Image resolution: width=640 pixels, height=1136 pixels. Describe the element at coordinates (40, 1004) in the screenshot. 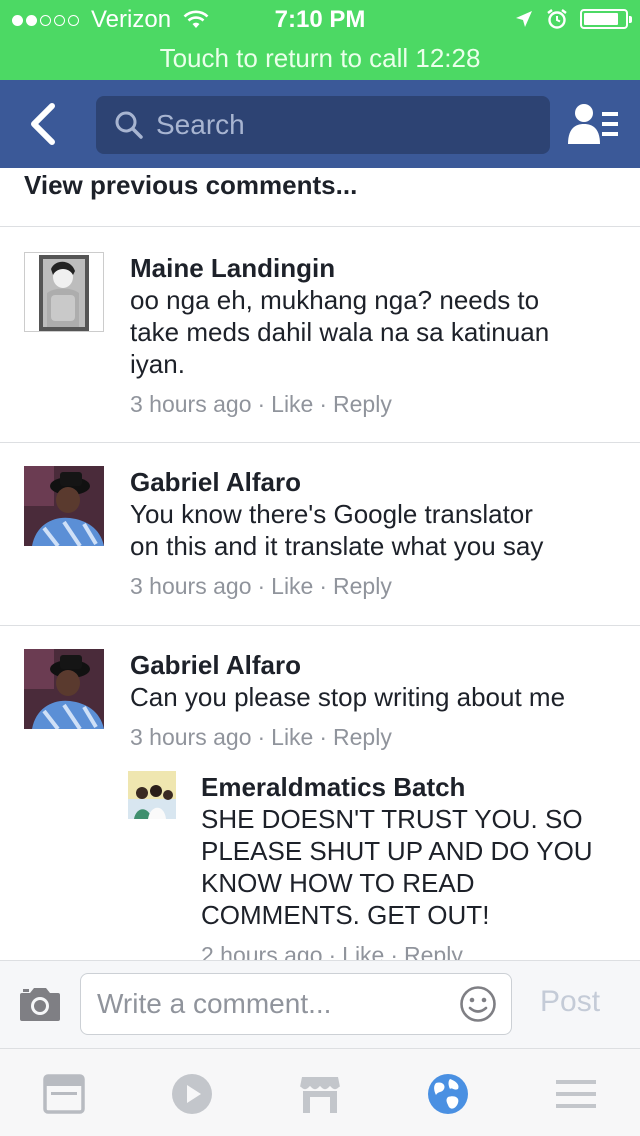

I see `camera-icon` at that location.